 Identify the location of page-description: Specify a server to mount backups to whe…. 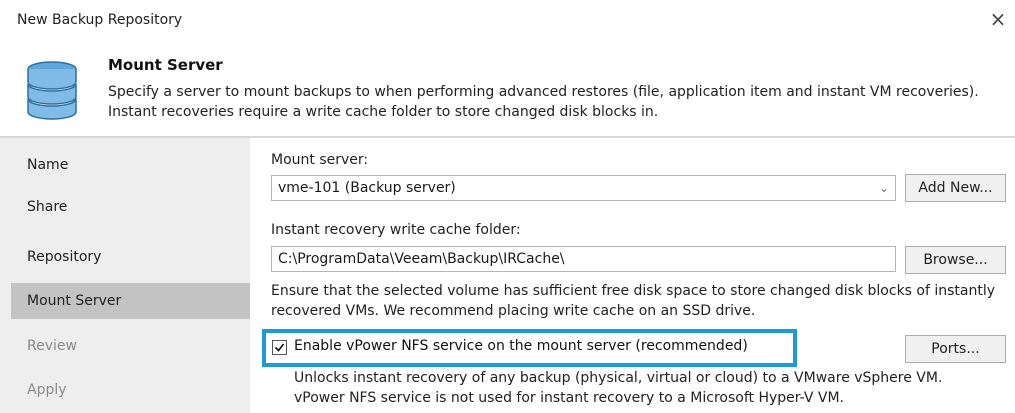
(558, 102).